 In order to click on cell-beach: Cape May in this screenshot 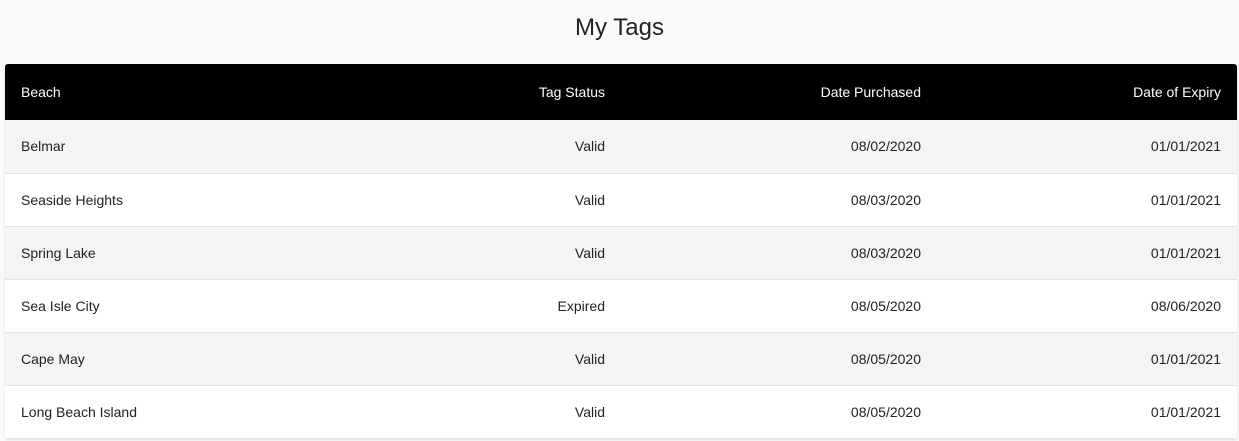, I will do `click(53, 358)`.